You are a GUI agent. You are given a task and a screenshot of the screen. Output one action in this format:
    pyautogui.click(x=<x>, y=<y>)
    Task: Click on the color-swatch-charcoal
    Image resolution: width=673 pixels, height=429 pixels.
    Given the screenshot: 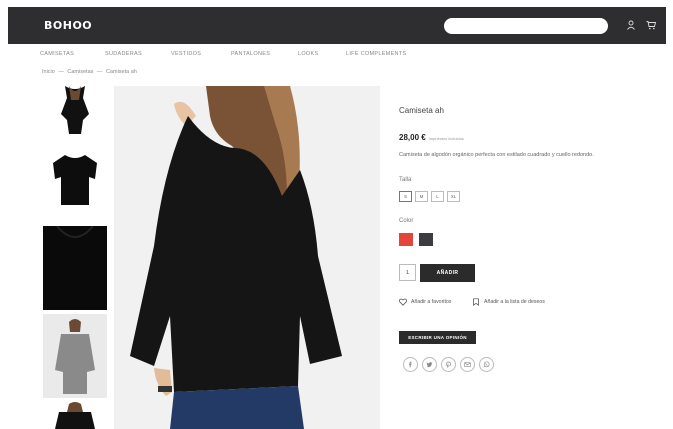 What is the action you would take?
    pyautogui.click(x=426, y=239)
    